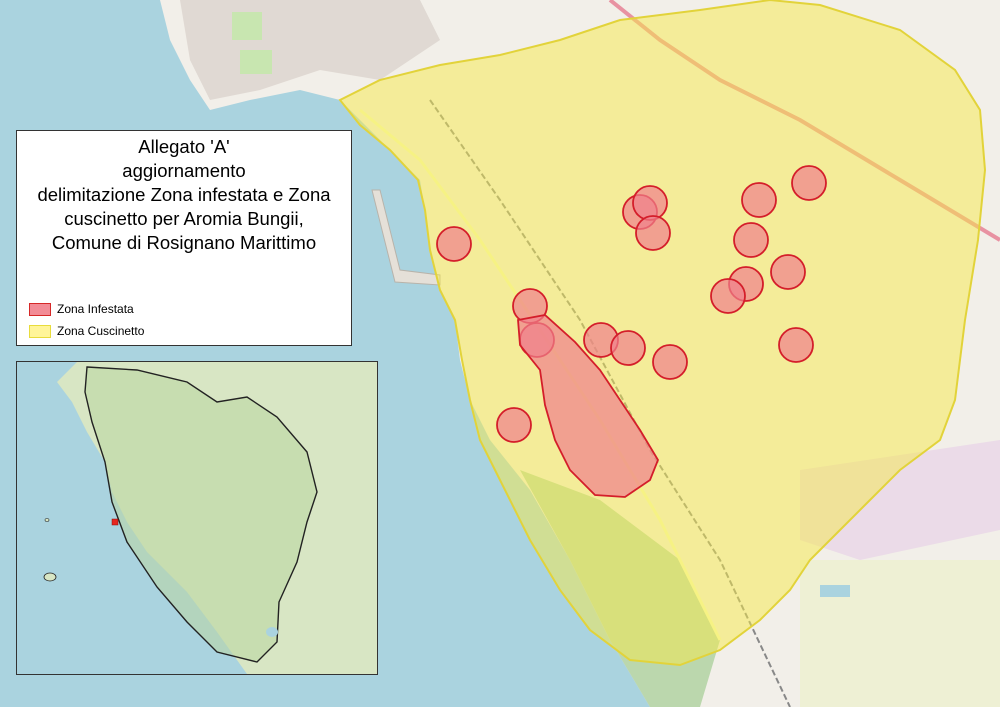 The height and width of the screenshot is (707, 1000). What do you see at coordinates (40, 331) in the screenshot?
I see `legend-swatch-buffer` at bounding box center [40, 331].